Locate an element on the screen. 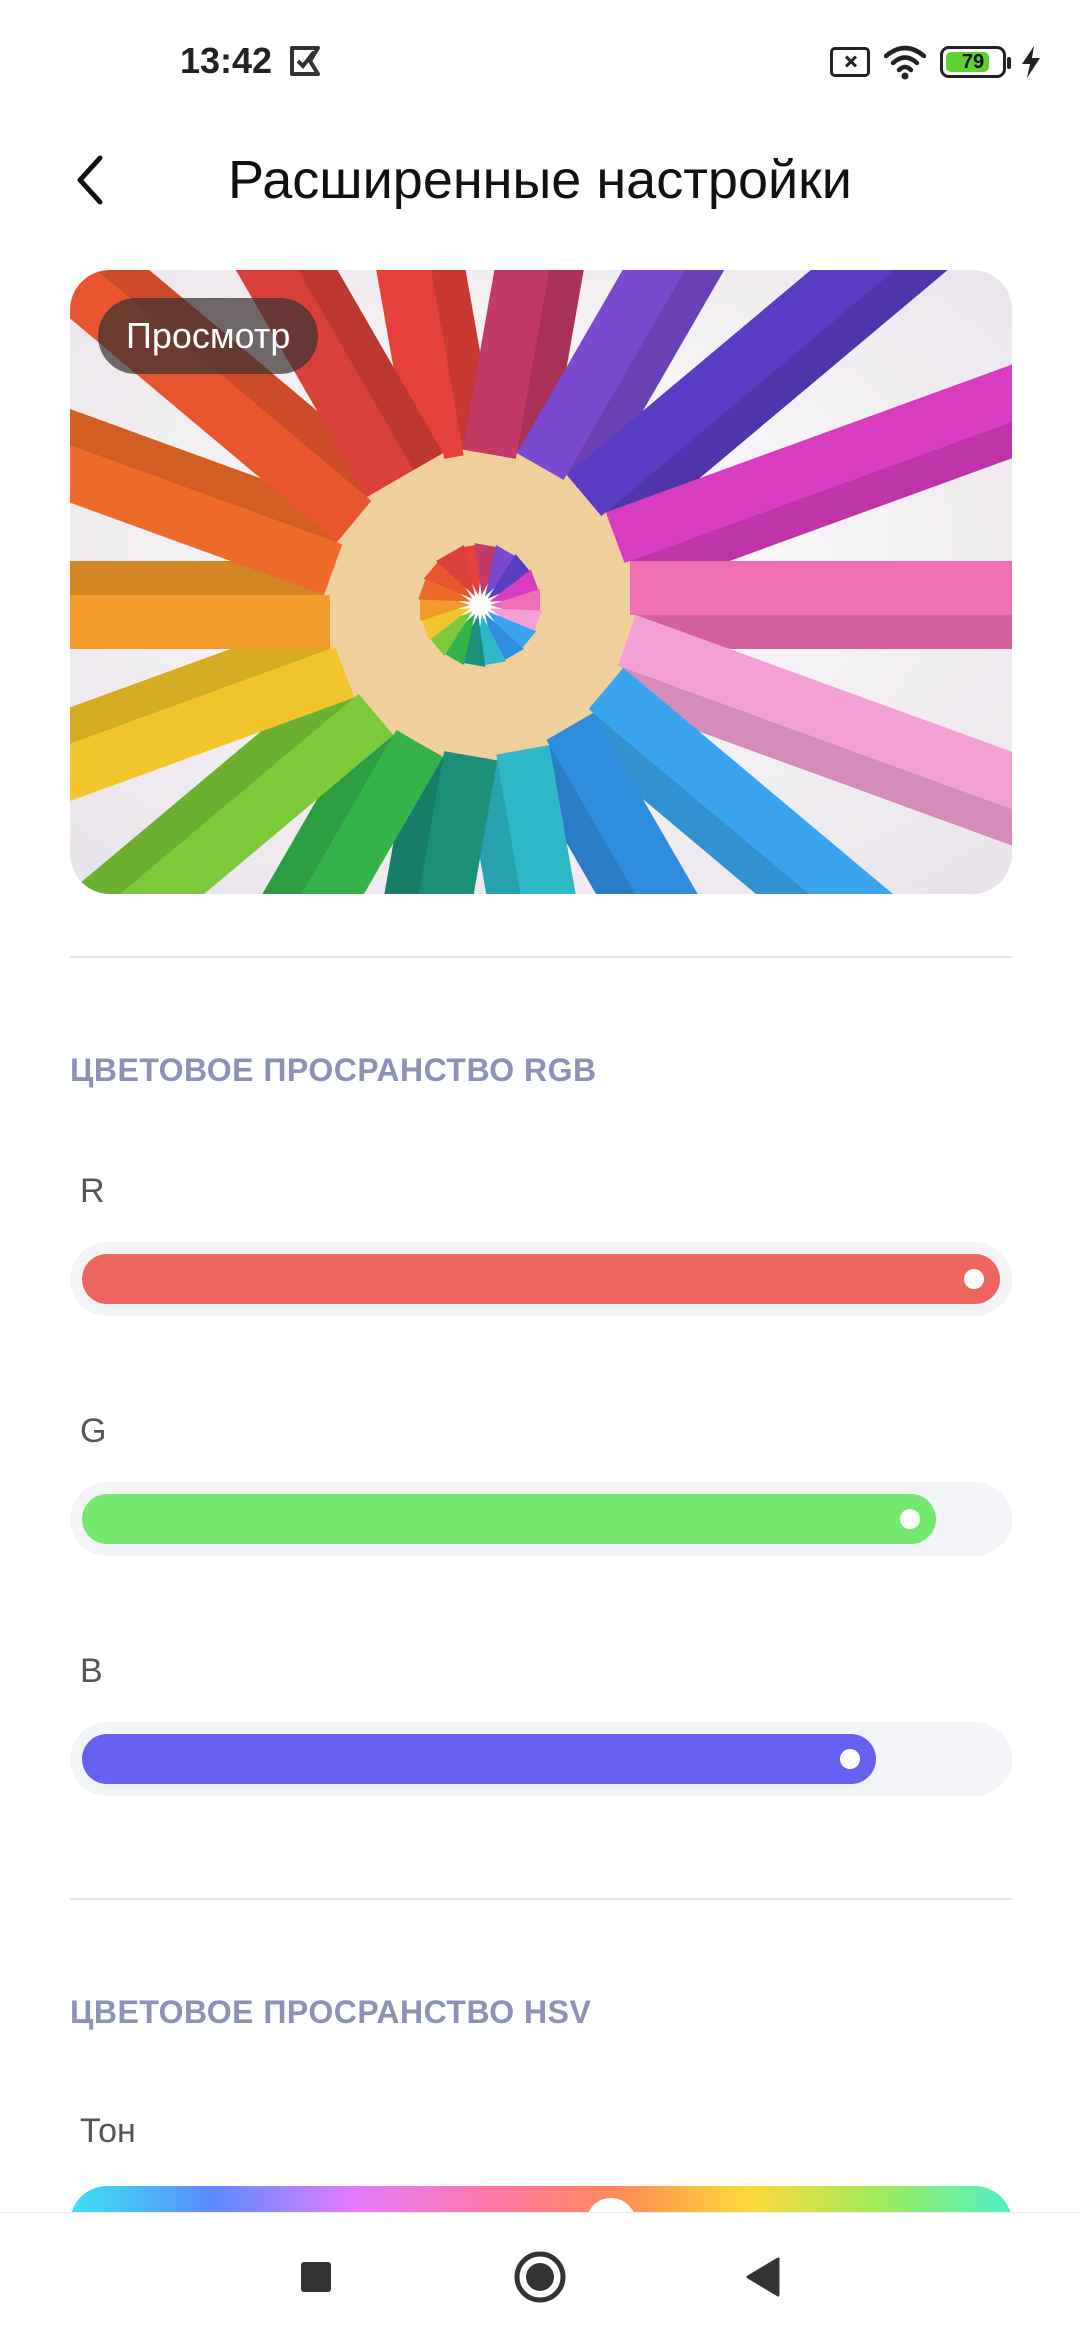 This screenshot has width=1080, height=2340. status-icons: 79 is located at coordinates (936, 62).